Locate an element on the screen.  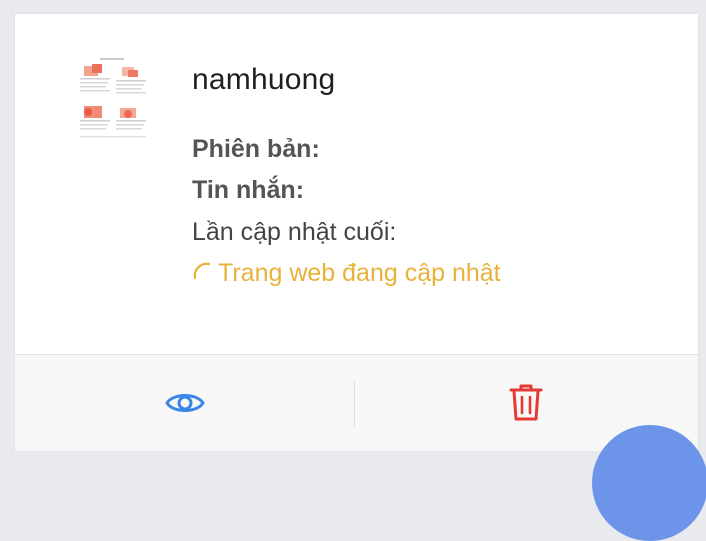
version-label: Phiên bản: is located at coordinates (256, 149).